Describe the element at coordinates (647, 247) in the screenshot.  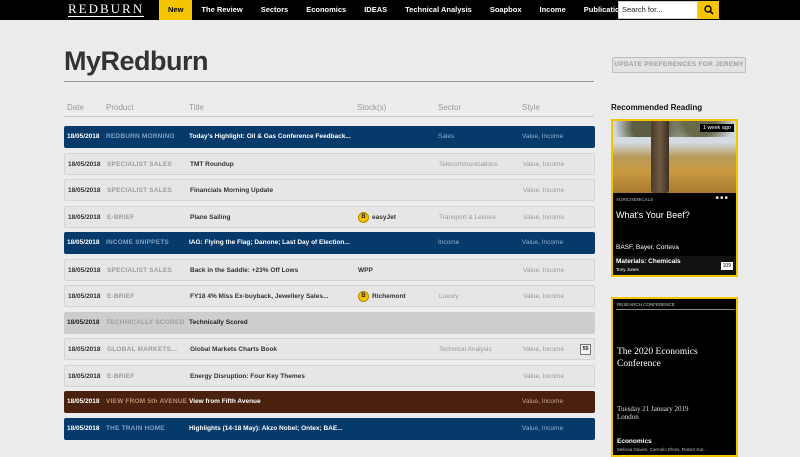
I see `card-companies: BASF, Bayer, Corteva` at that location.